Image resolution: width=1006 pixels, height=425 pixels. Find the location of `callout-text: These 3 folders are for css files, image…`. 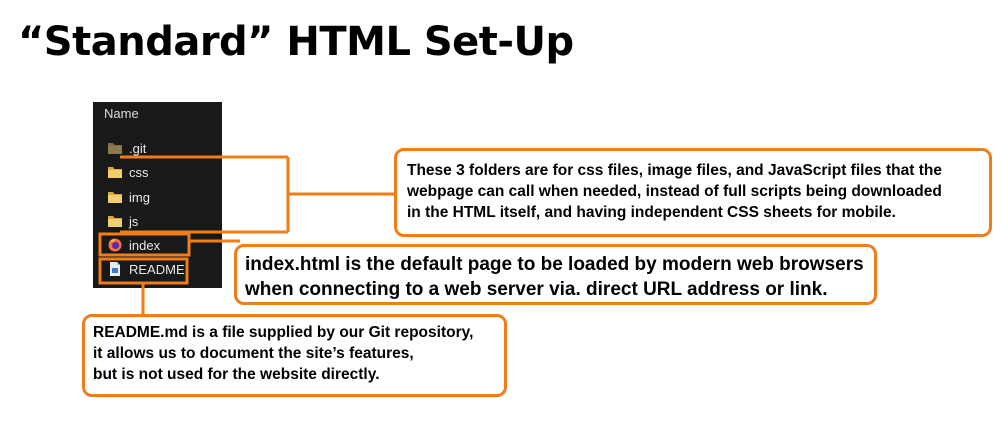

callout-text: These 3 folders are for css files, image… is located at coordinates (674, 170).